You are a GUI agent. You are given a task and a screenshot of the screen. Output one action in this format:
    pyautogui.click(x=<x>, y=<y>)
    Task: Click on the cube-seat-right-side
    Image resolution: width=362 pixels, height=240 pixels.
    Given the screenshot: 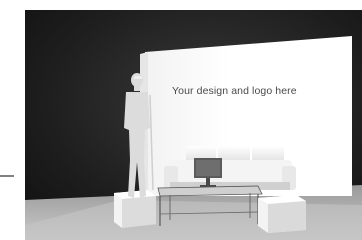 What is the action you would take?
    pyautogui.click(x=287, y=217)
    